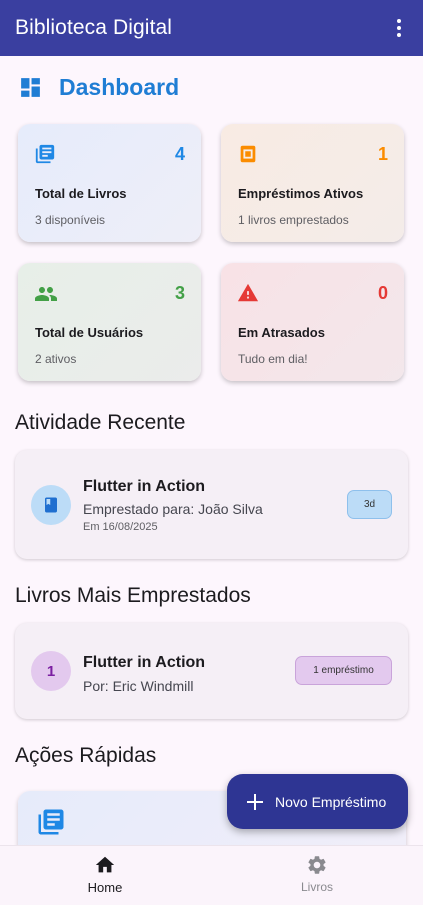  Describe the element at coordinates (56, 359) in the screenshot. I see `stat-sub: 2 ativos` at that location.